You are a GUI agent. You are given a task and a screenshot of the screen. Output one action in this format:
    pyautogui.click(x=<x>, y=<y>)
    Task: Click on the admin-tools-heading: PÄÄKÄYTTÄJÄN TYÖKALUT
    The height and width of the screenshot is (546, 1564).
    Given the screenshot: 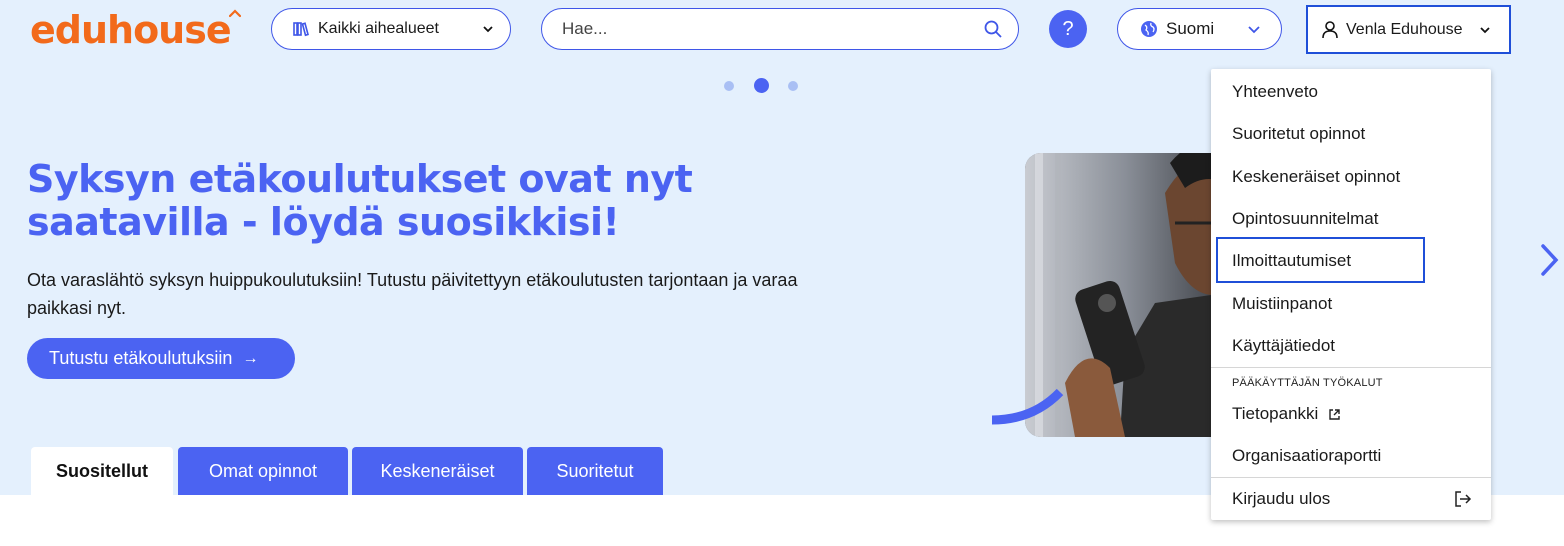 What is the action you would take?
    pyautogui.click(x=1307, y=383)
    